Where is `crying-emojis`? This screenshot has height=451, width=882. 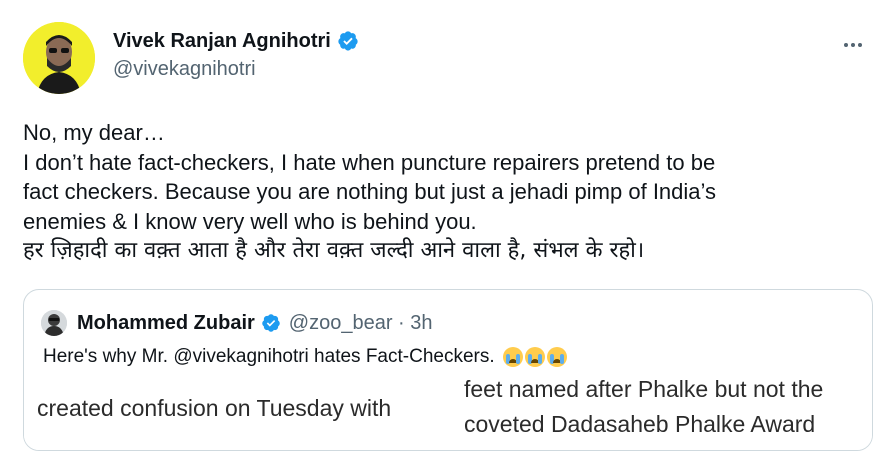 crying-emojis is located at coordinates (534, 356).